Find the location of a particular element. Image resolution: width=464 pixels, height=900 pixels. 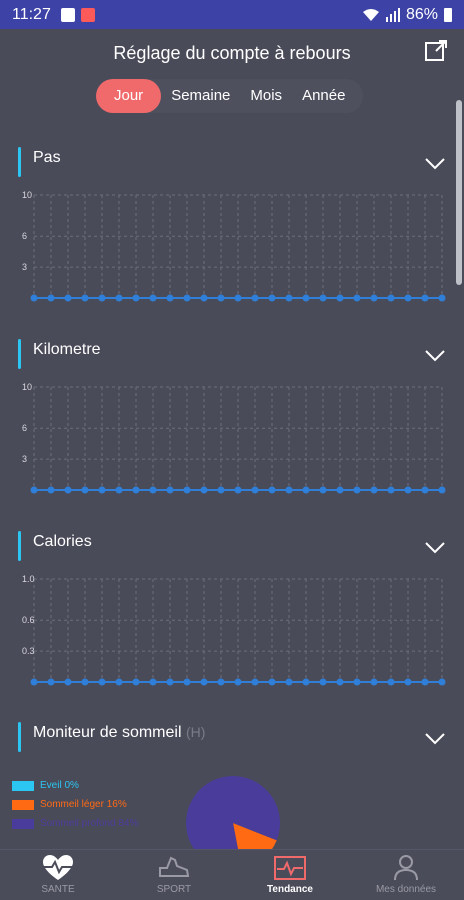

notification-icon is located at coordinates (67, 14).